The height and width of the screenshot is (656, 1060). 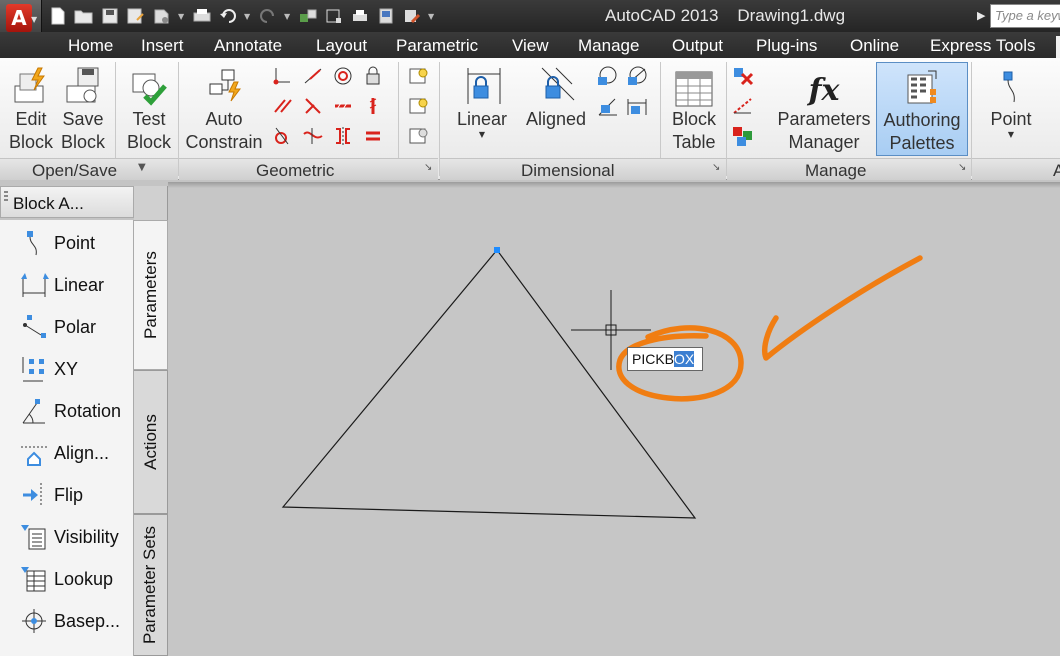 I want to click on undo-caret-icon: ▼, so click(x=249, y=16).